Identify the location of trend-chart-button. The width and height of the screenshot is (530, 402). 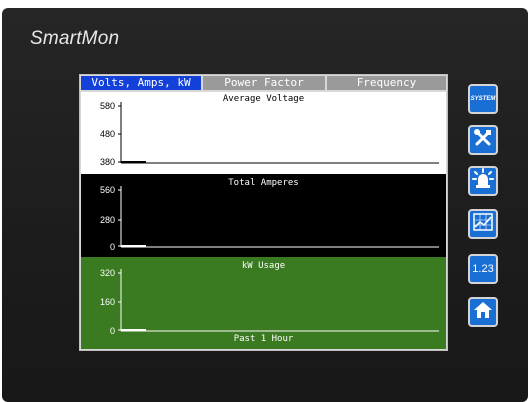
(483, 224).